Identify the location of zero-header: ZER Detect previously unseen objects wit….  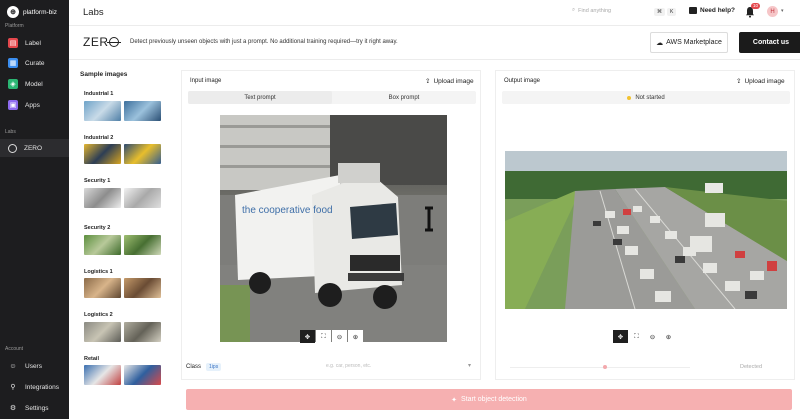
(434, 43).